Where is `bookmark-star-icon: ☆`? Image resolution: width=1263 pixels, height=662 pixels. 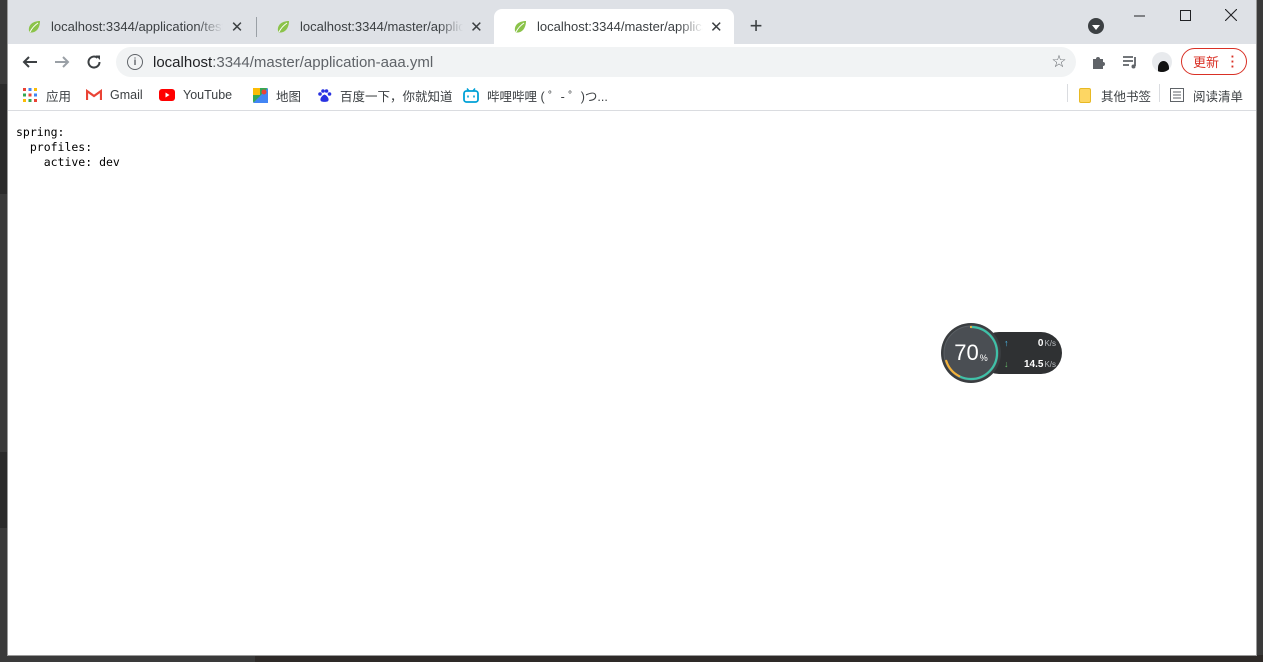
bookmark-star-icon: ☆ is located at coordinates (1059, 61).